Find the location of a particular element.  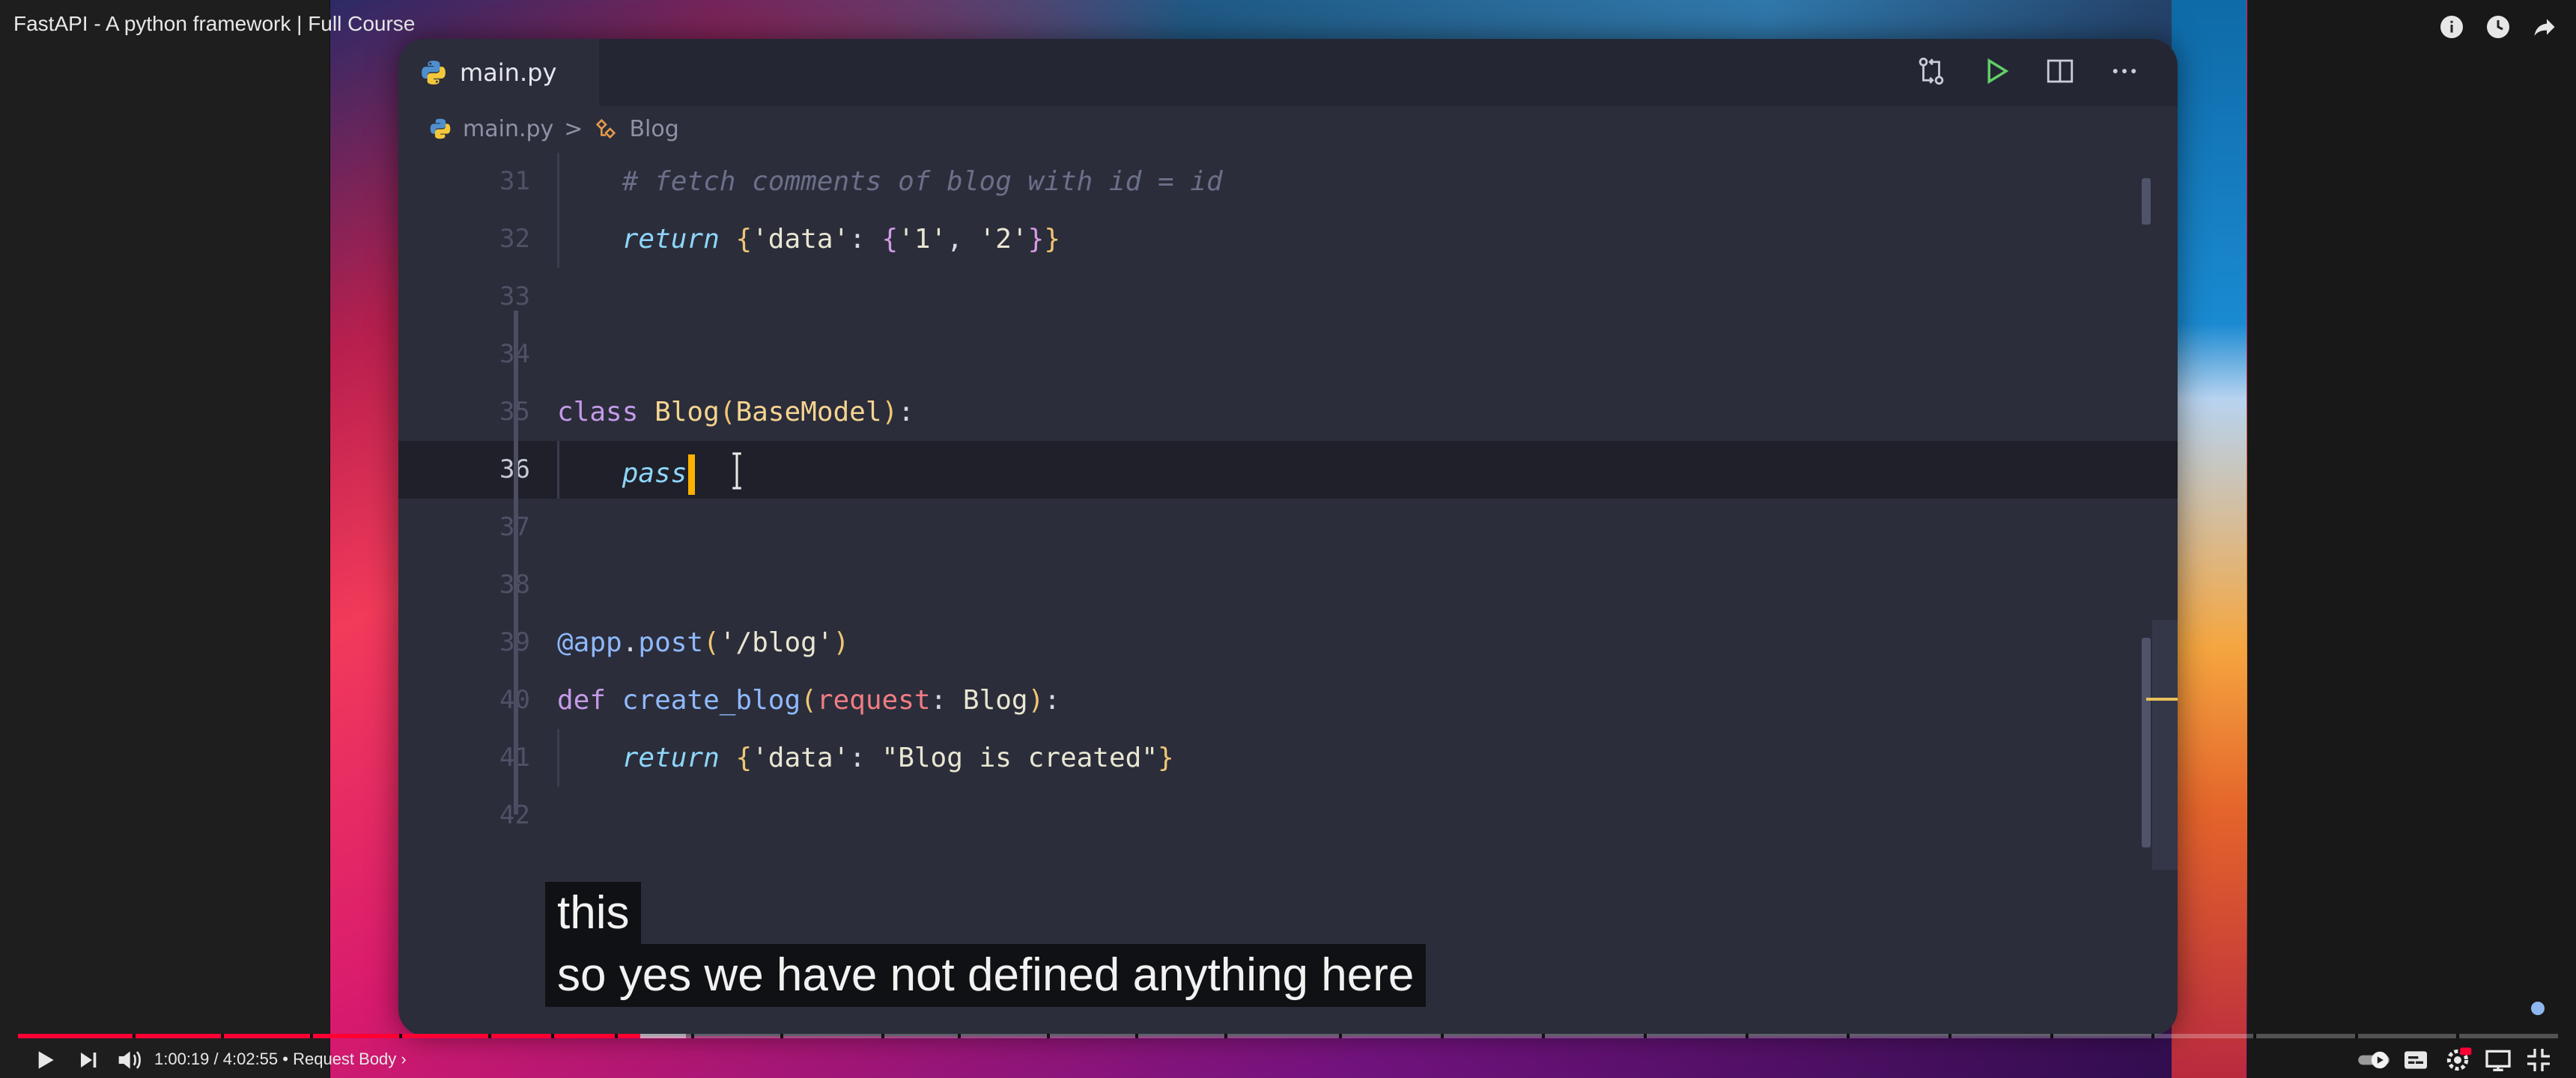

tab-main-py: main.py is located at coordinates (498, 72).